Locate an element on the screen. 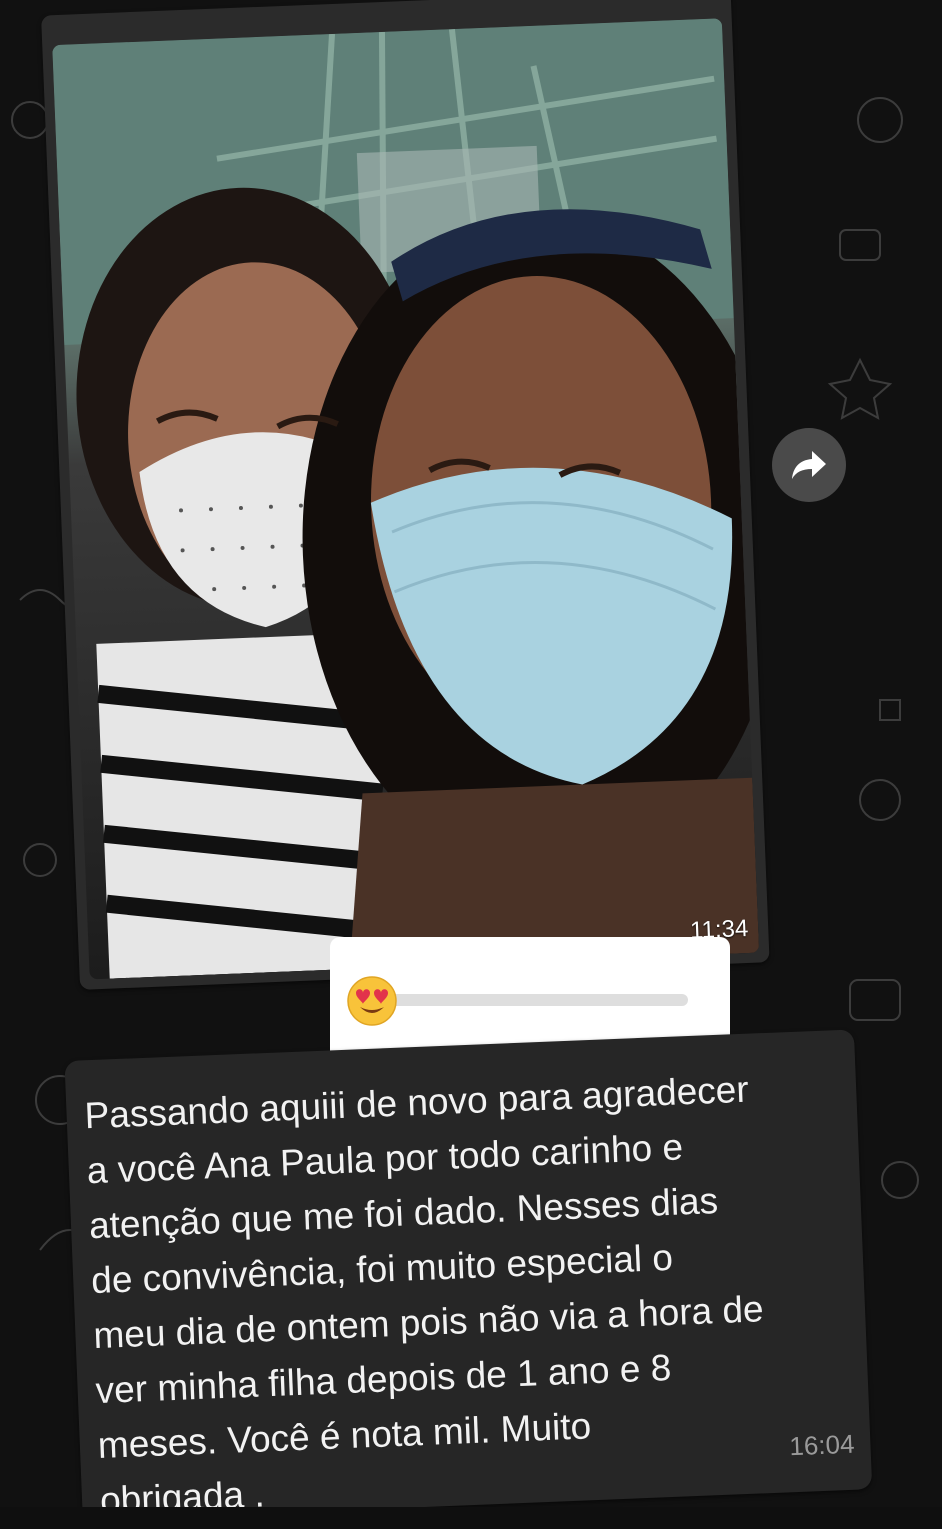 The height and width of the screenshot is (1529, 942). reaction-slider-track is located at coordinates (529, 1000).